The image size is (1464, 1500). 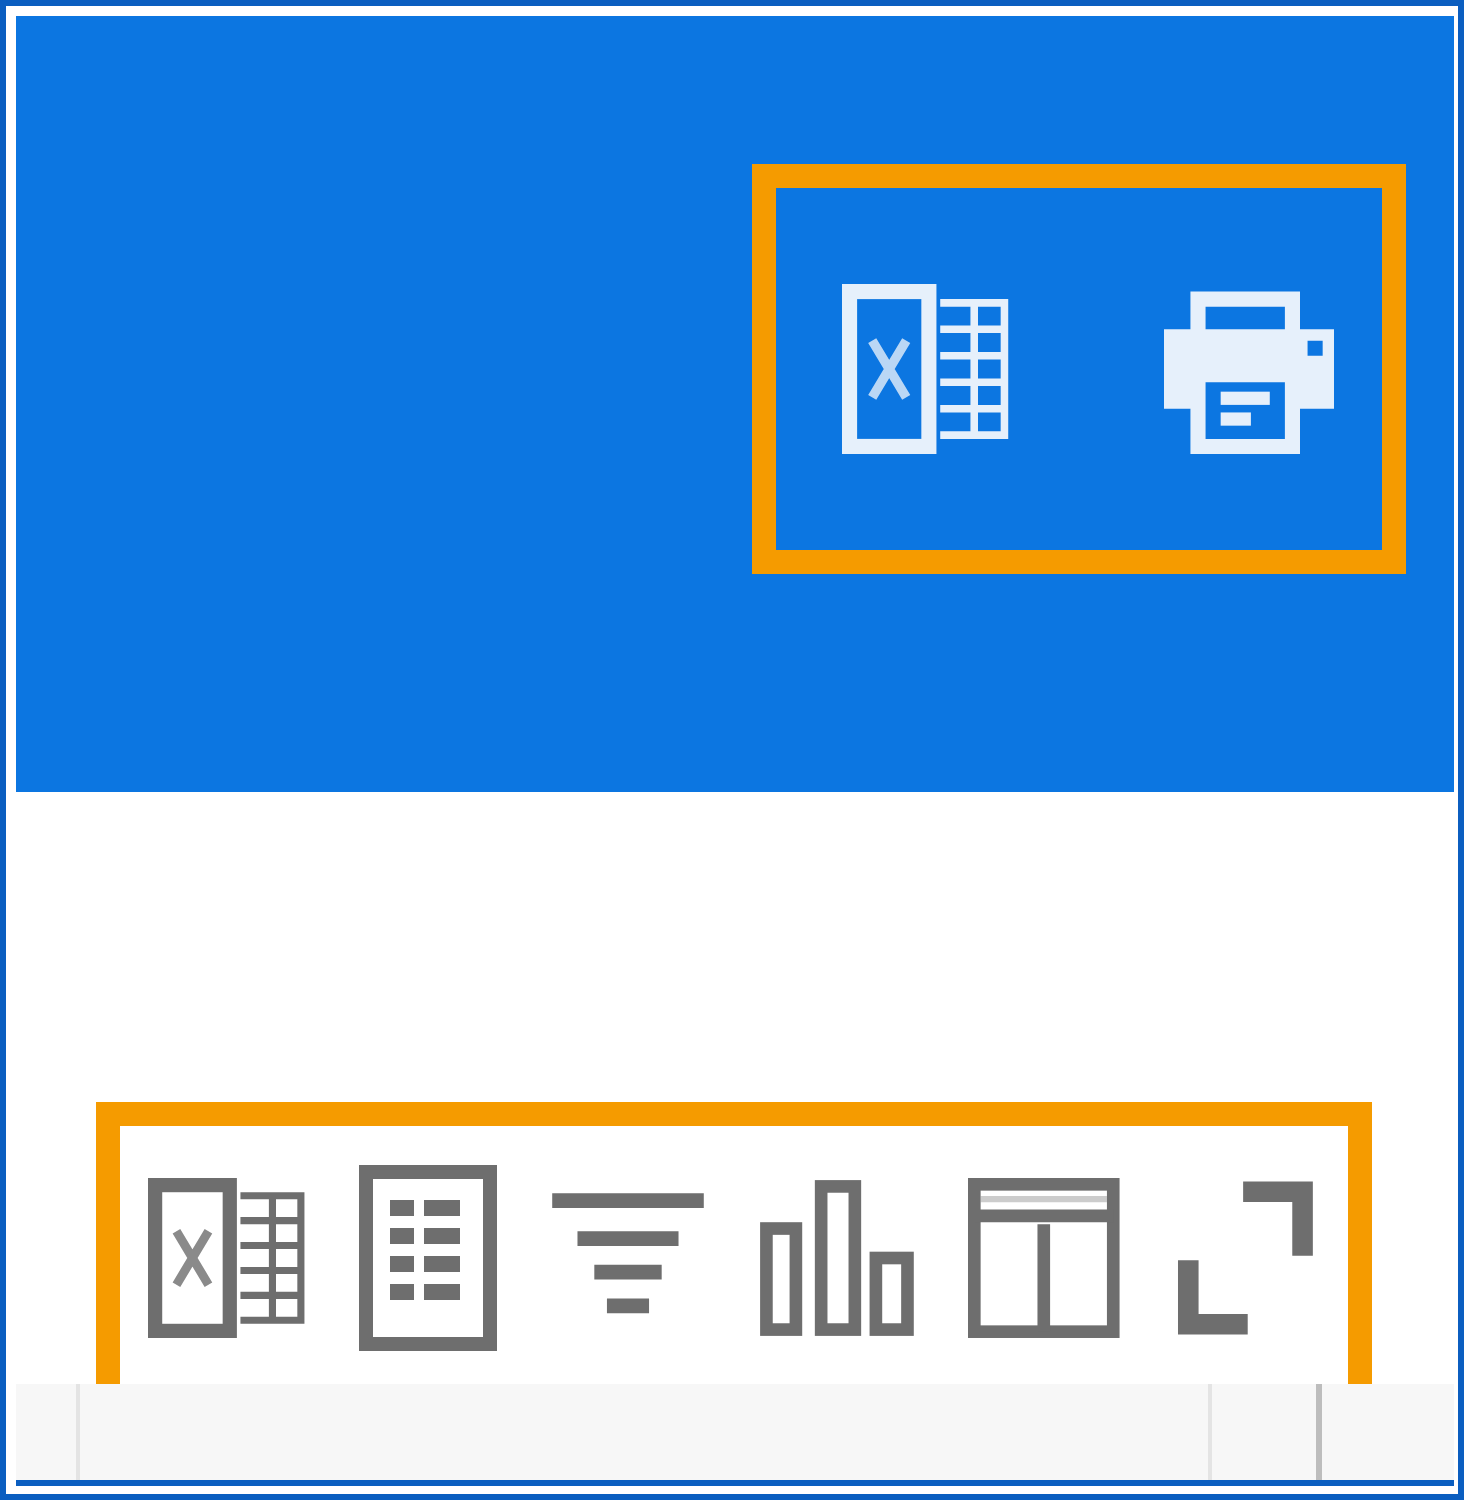 I want to click on bar-chart-icon, so click(x=837, y=1257).